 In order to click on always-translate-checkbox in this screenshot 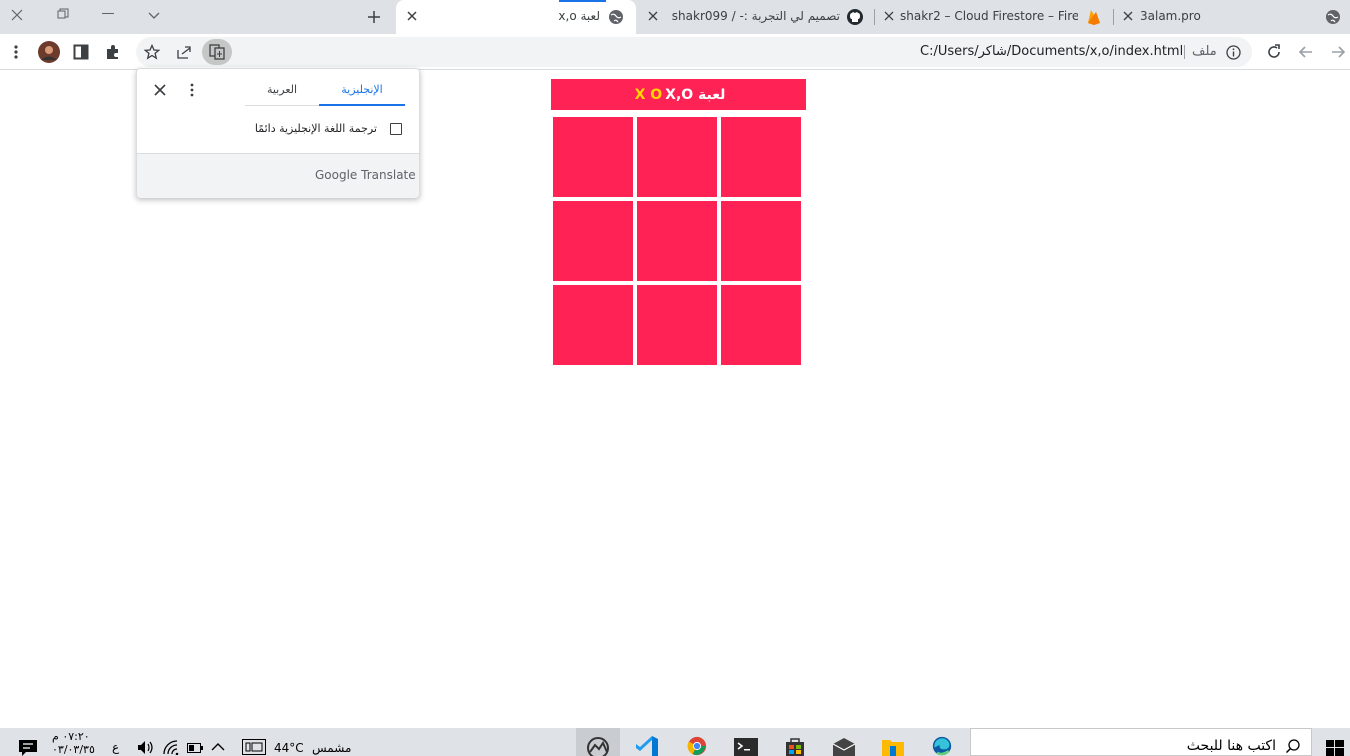, I will do `click(396, 129)`.